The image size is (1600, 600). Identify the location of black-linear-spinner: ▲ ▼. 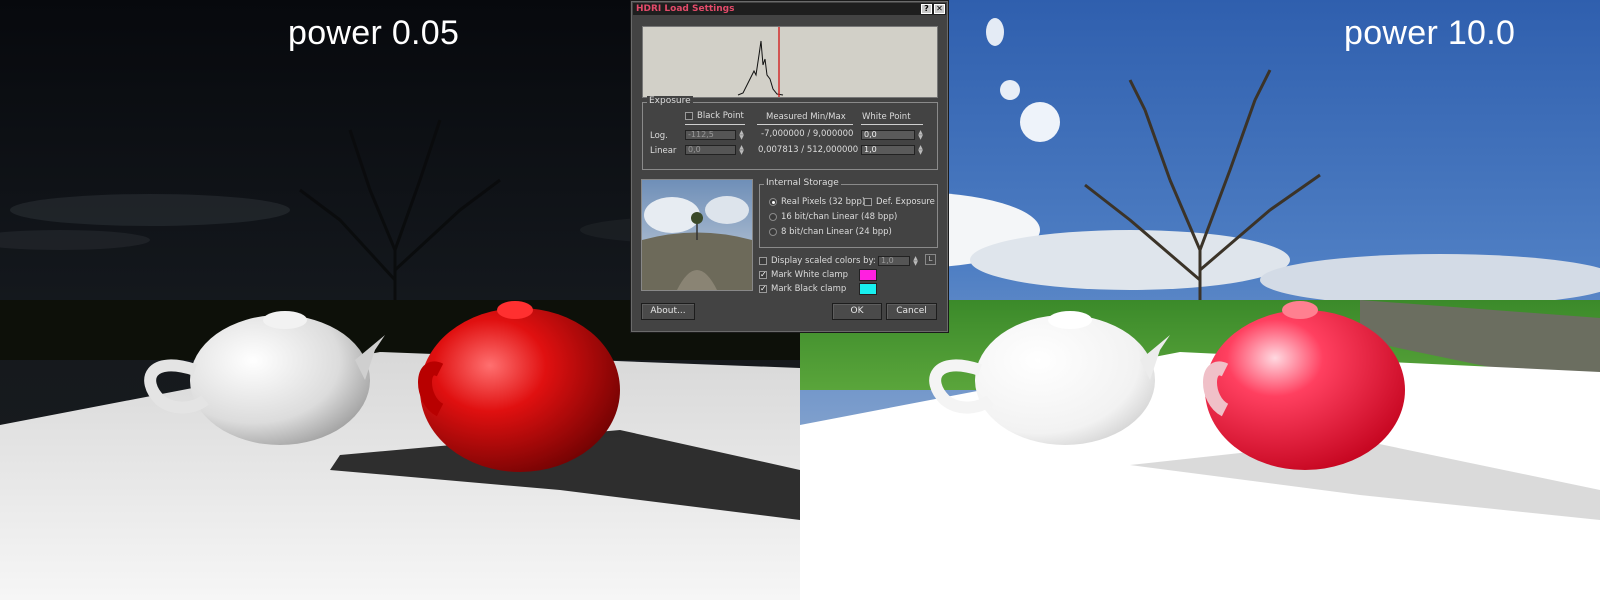
(741, 150).